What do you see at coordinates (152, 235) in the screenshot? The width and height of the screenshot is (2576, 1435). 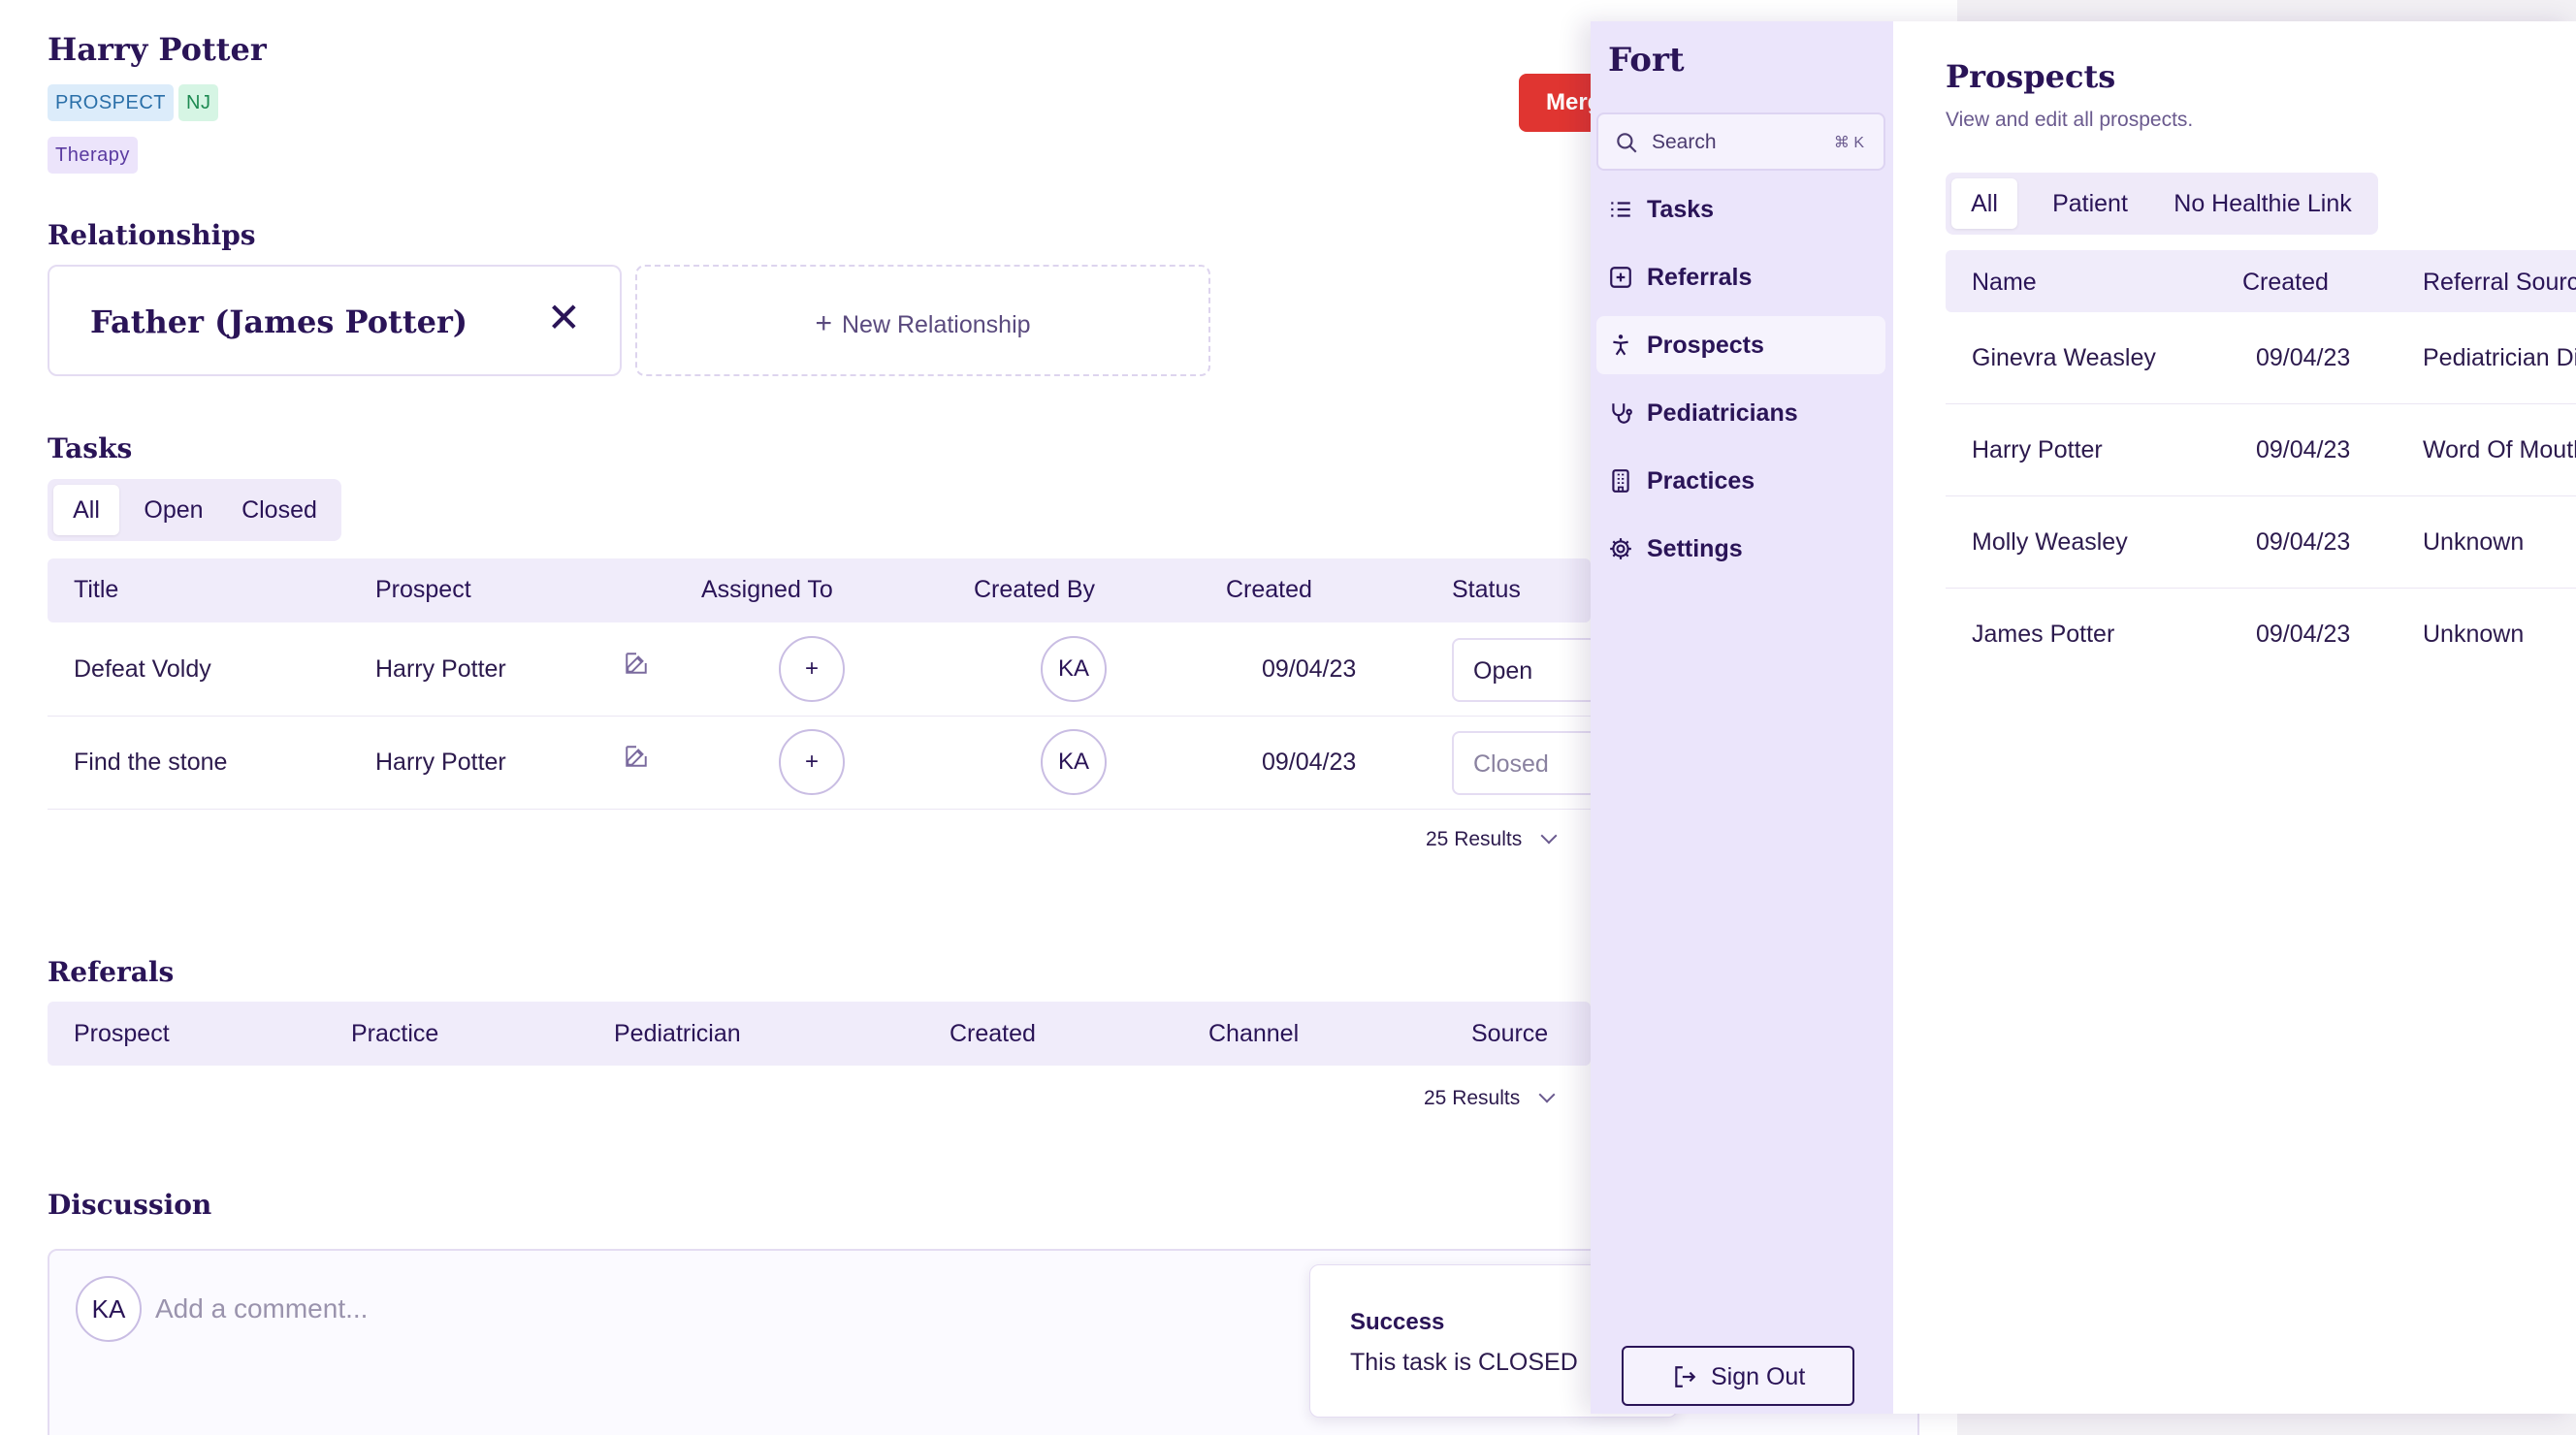 I see `relationships-heading: Relationships` at bounding box center [152, 235].